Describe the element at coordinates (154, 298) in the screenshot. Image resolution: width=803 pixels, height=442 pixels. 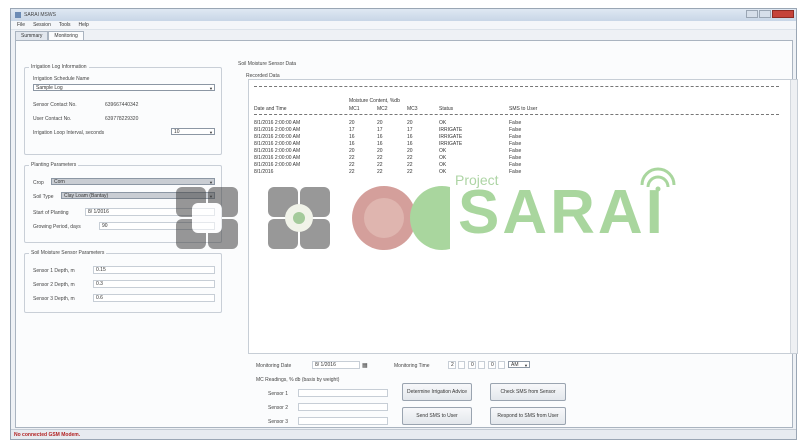
I see `sensor3-depth-field: 0.6` at that location.